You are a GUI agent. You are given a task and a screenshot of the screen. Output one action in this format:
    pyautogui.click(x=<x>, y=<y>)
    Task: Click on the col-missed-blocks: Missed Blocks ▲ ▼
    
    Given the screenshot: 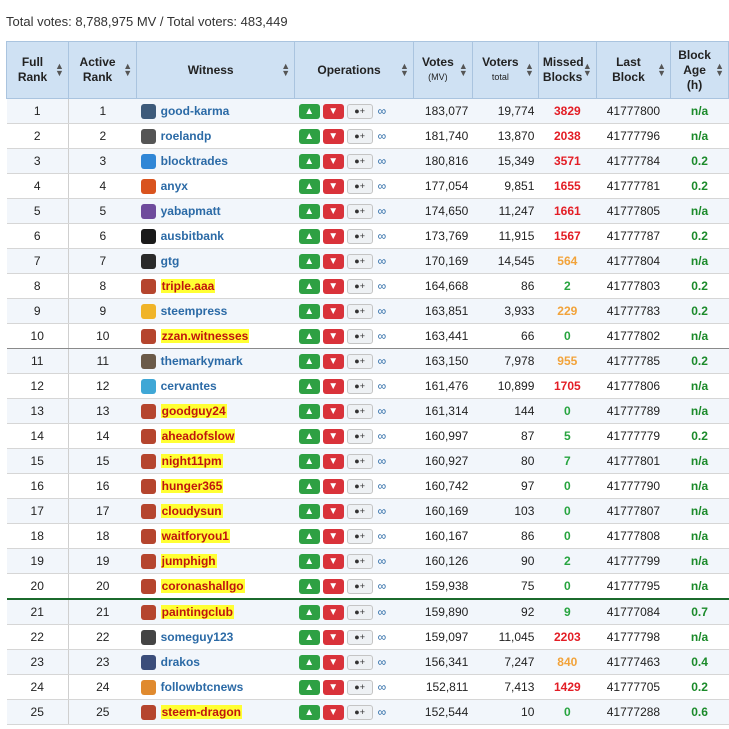 What is the action you would take?
    pyautogui.click(x=567, y=70)
    